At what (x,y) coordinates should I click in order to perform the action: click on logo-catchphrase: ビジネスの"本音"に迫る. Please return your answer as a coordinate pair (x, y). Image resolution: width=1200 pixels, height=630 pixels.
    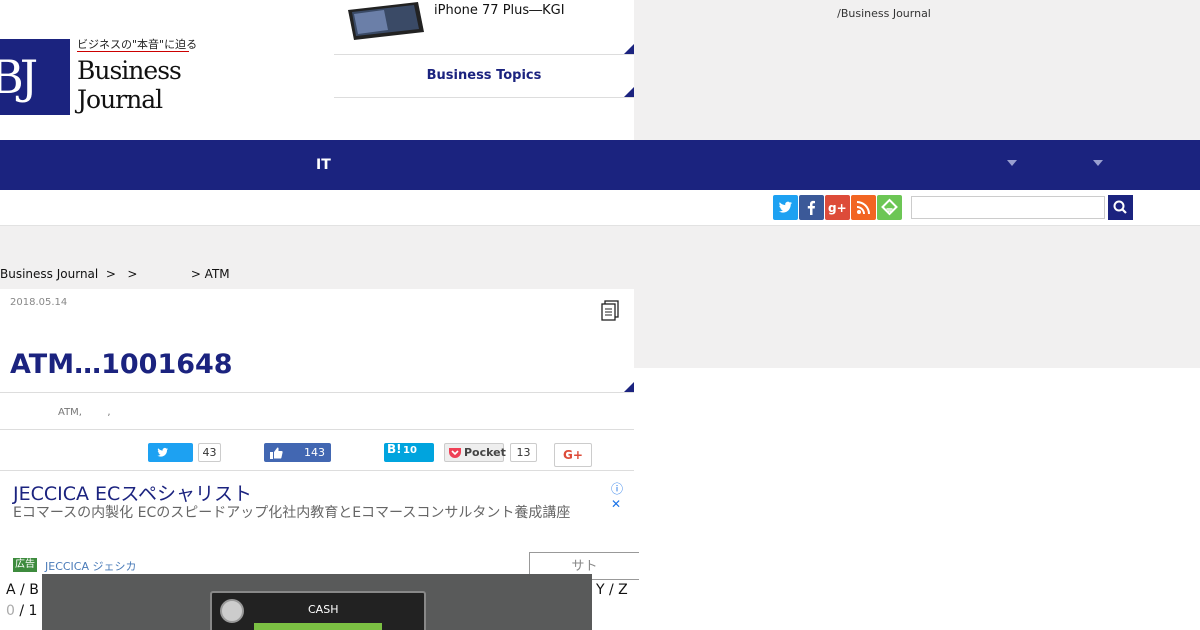
    Looking at the image, I should click on (137, 44).